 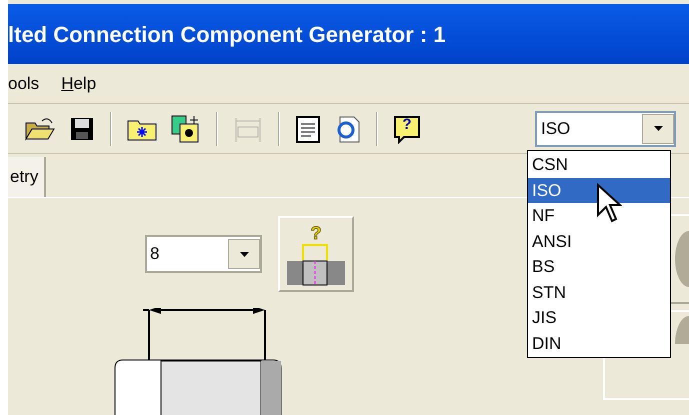 What do you see at coordinates (599, 165) in the screenshot?
I see `dropdown-option: CSN` at bounding box center [599, 165].